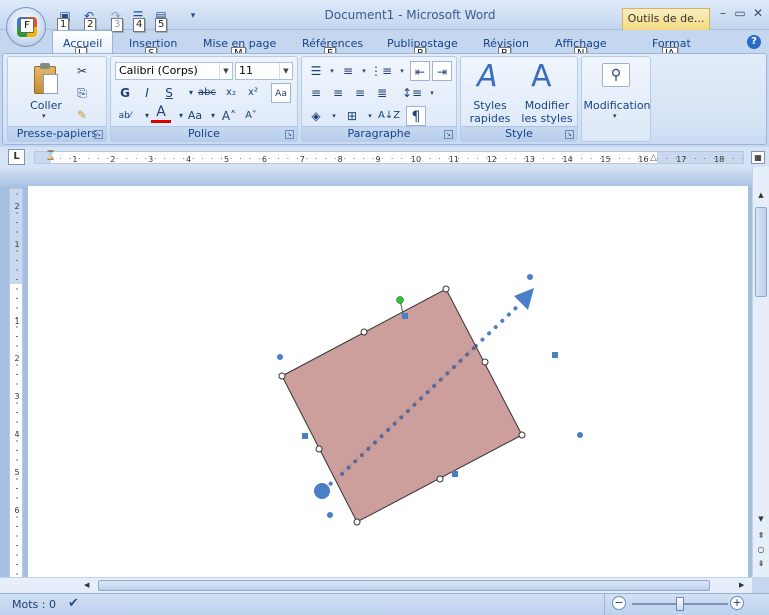  I want to click on style-launcher-icon: ↘, so click(569, 134).